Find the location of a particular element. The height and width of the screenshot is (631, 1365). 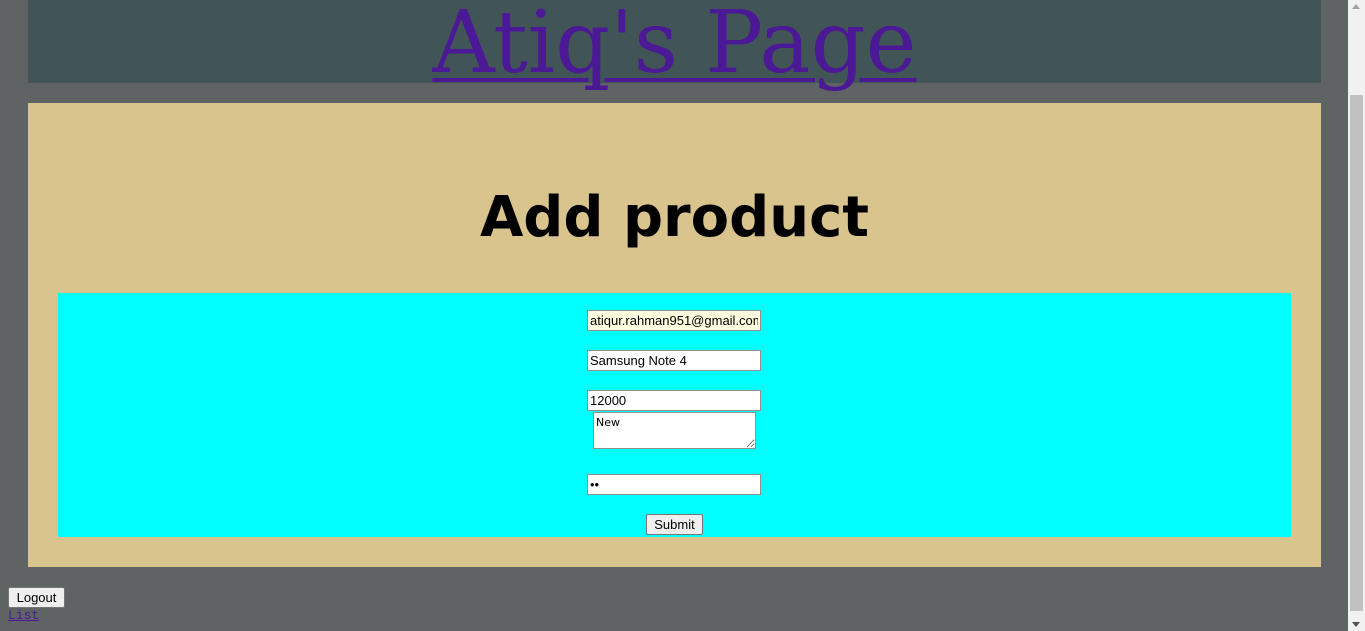

scroll-down-arrow-icon is located at coordinates (1356, 624).